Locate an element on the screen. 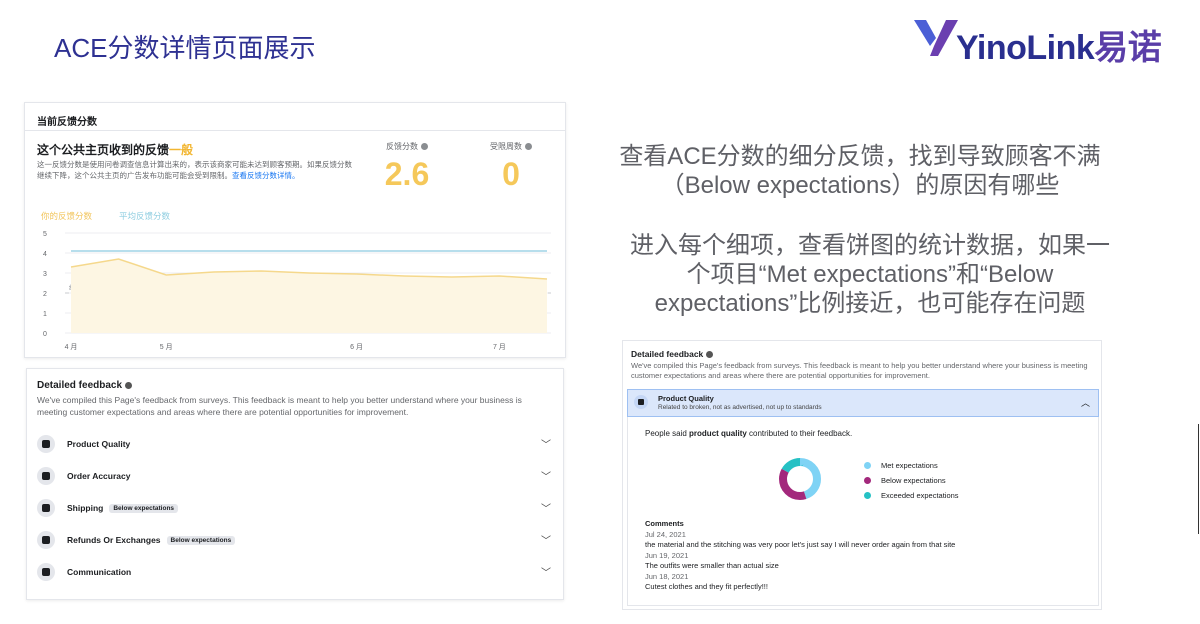  row-label-text: Shipping is located at coordinates (85, 508).